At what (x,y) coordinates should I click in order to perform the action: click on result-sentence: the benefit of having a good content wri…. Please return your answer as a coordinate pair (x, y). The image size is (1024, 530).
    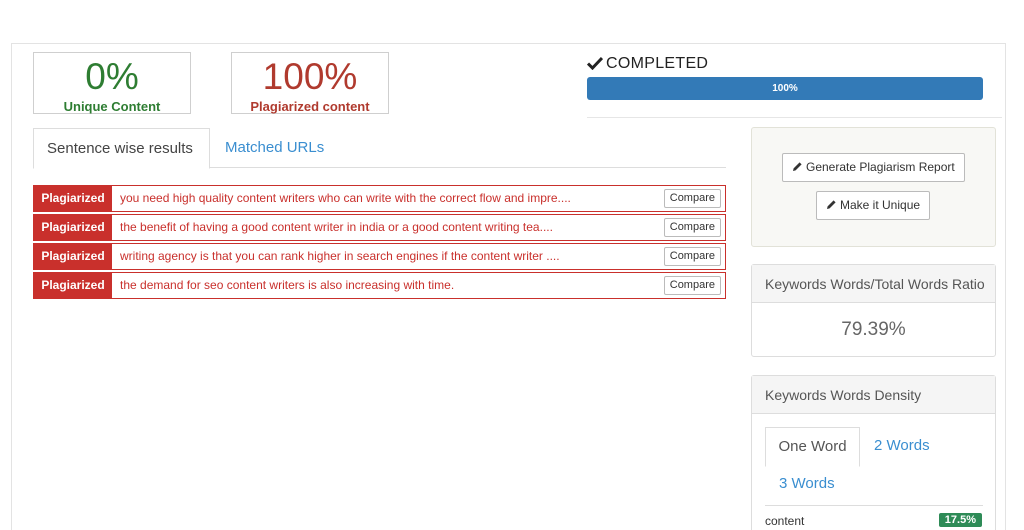
    Looking at the image, I should click on (336, 227).